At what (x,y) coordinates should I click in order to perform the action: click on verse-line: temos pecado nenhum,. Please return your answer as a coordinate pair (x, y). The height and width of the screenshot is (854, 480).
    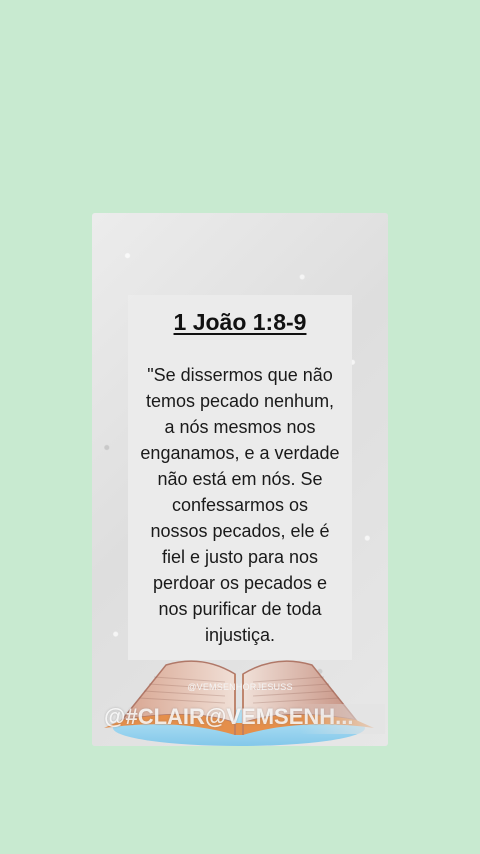
    Looking at the image, I should click on (240, 401).